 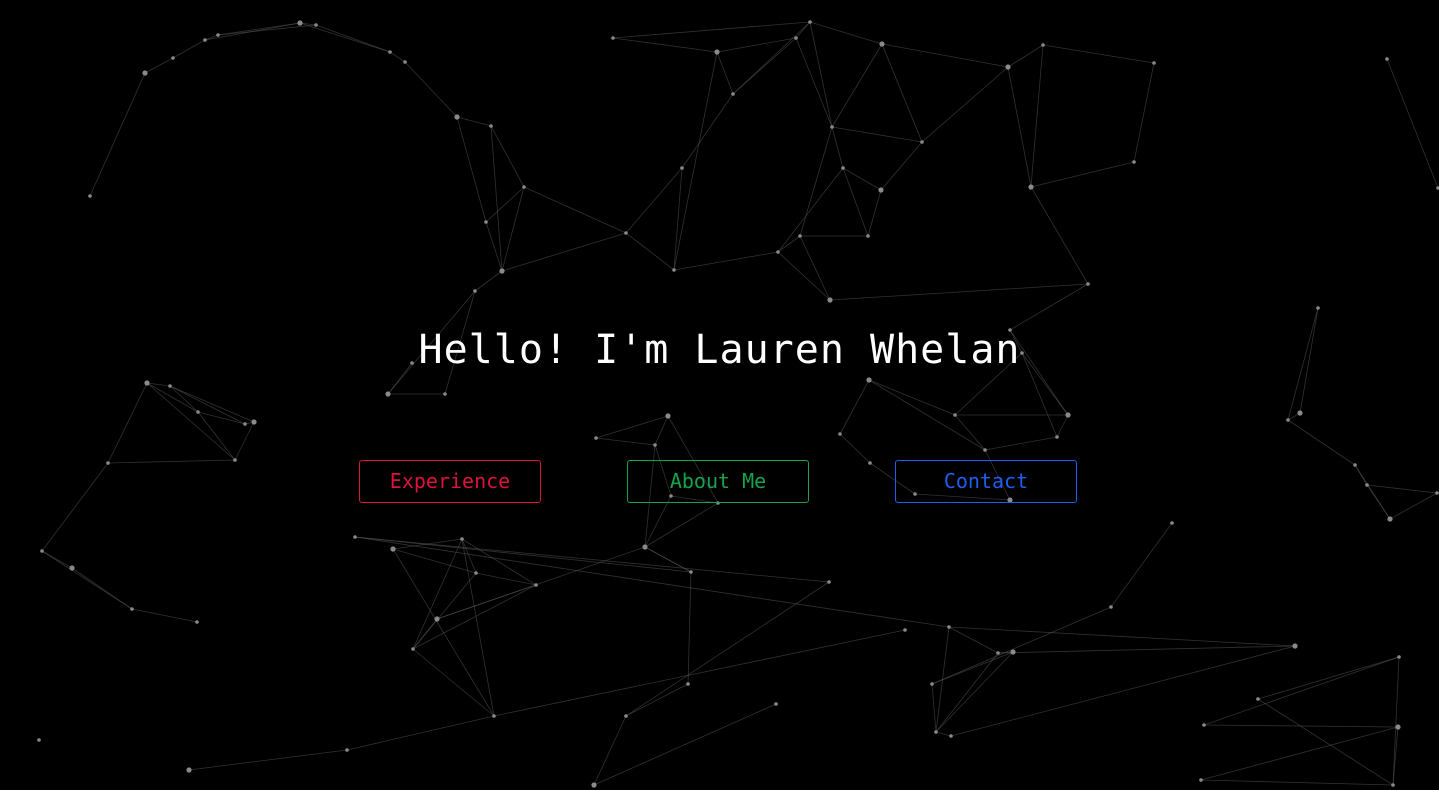 I want to click on contact-button: Contact, so click(x=986, y=481).